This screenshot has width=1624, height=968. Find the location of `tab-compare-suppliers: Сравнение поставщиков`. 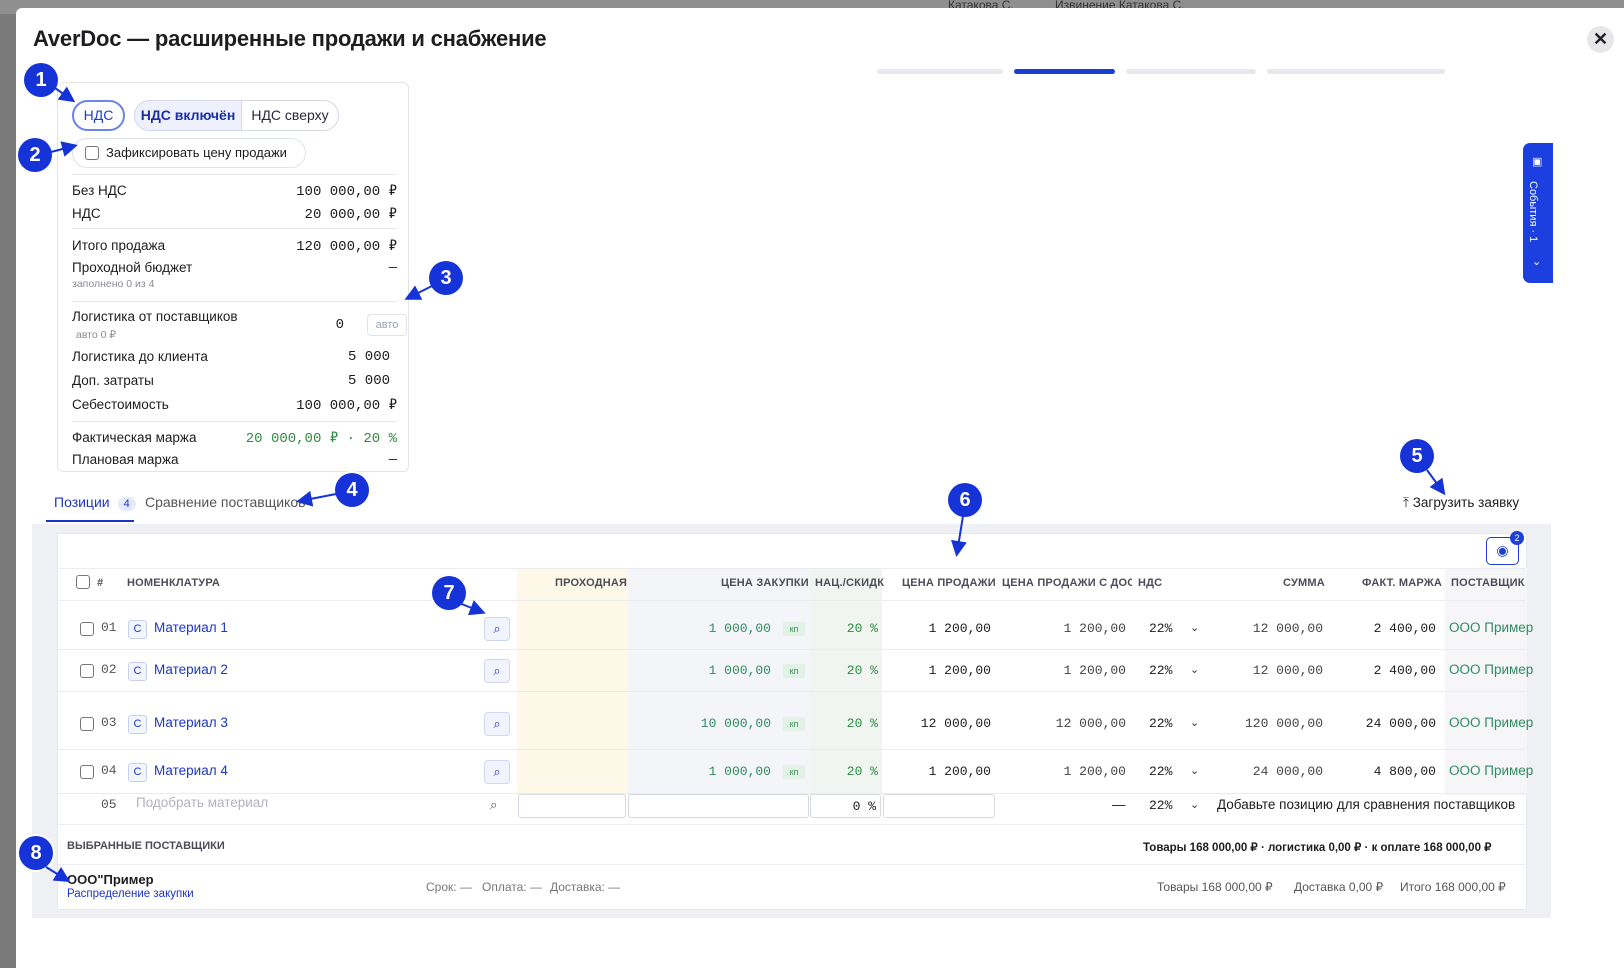

tab-compare-suppliers: Сравнение поставщиков is located at coordinates (225, 502).